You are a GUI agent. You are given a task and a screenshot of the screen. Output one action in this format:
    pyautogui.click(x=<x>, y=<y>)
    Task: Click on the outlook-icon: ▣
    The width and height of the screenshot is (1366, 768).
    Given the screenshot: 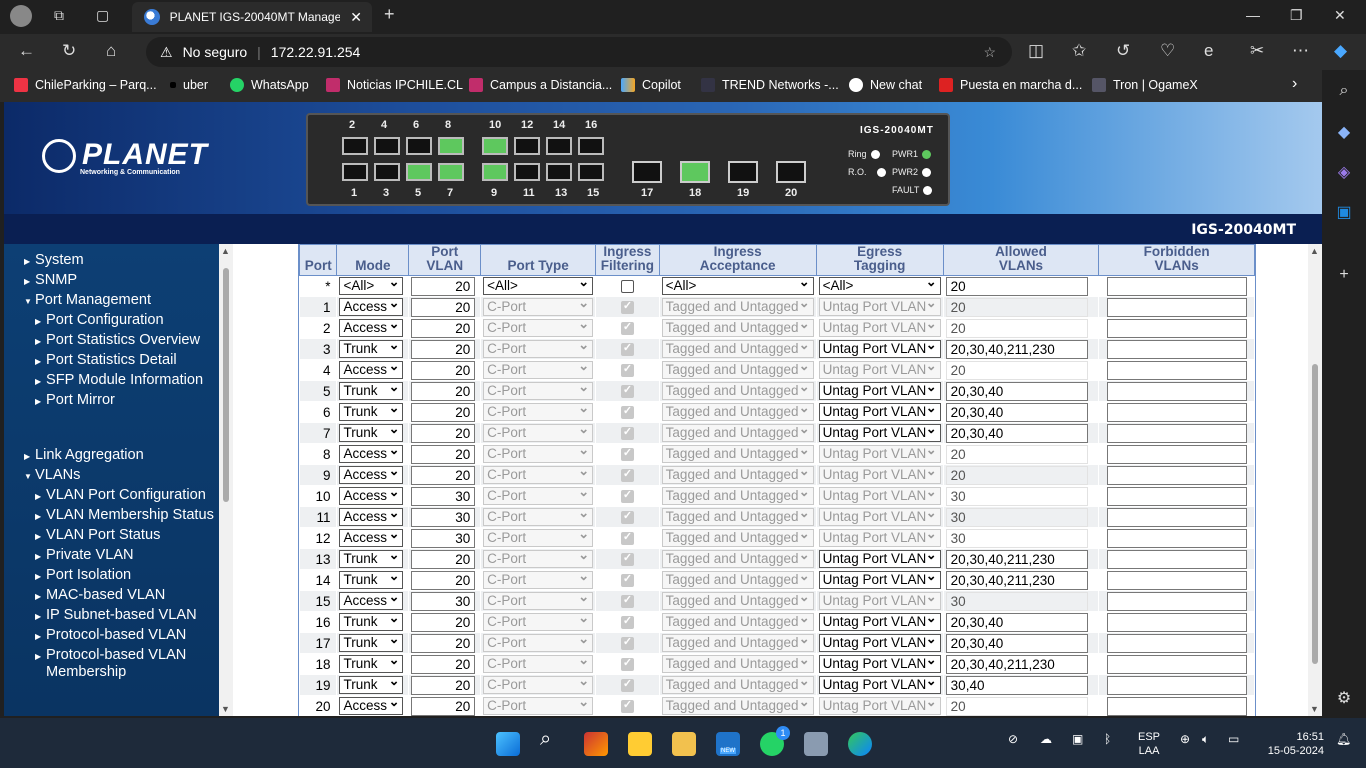 What is the action you would take?
    pyautogui.click(x=1344, y=212)
    